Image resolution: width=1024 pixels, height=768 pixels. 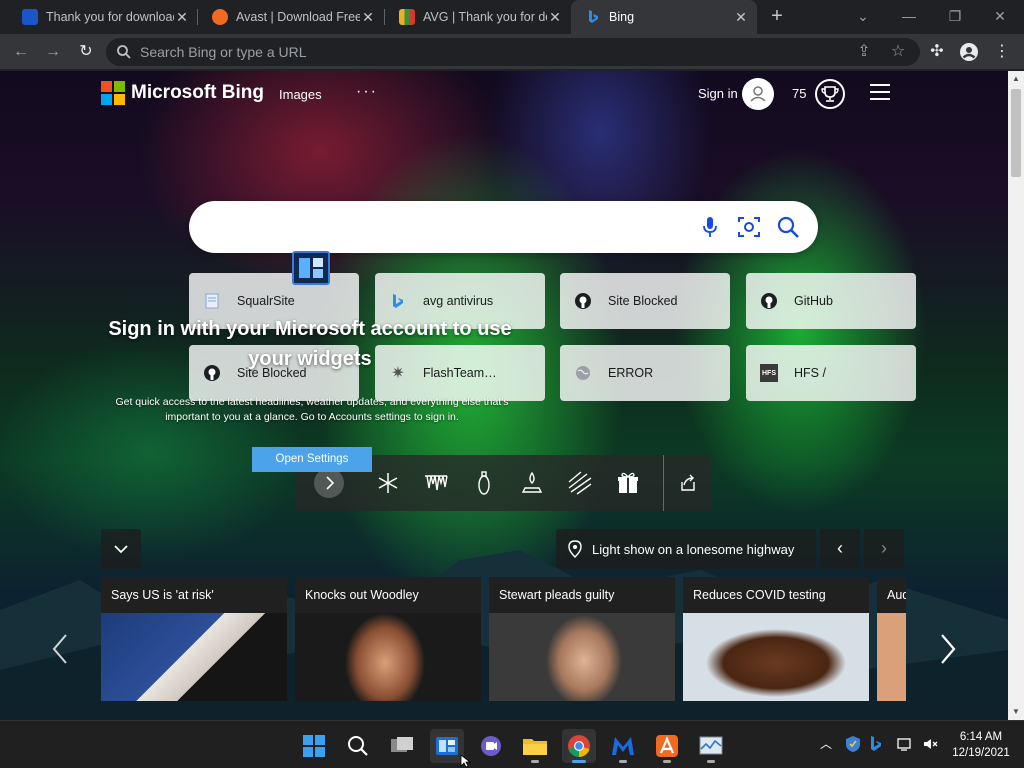 What do you see at coordinates (777, 16) in the screenshot?
I see `new-tab-icon: +` at bounding box center [777, 16].